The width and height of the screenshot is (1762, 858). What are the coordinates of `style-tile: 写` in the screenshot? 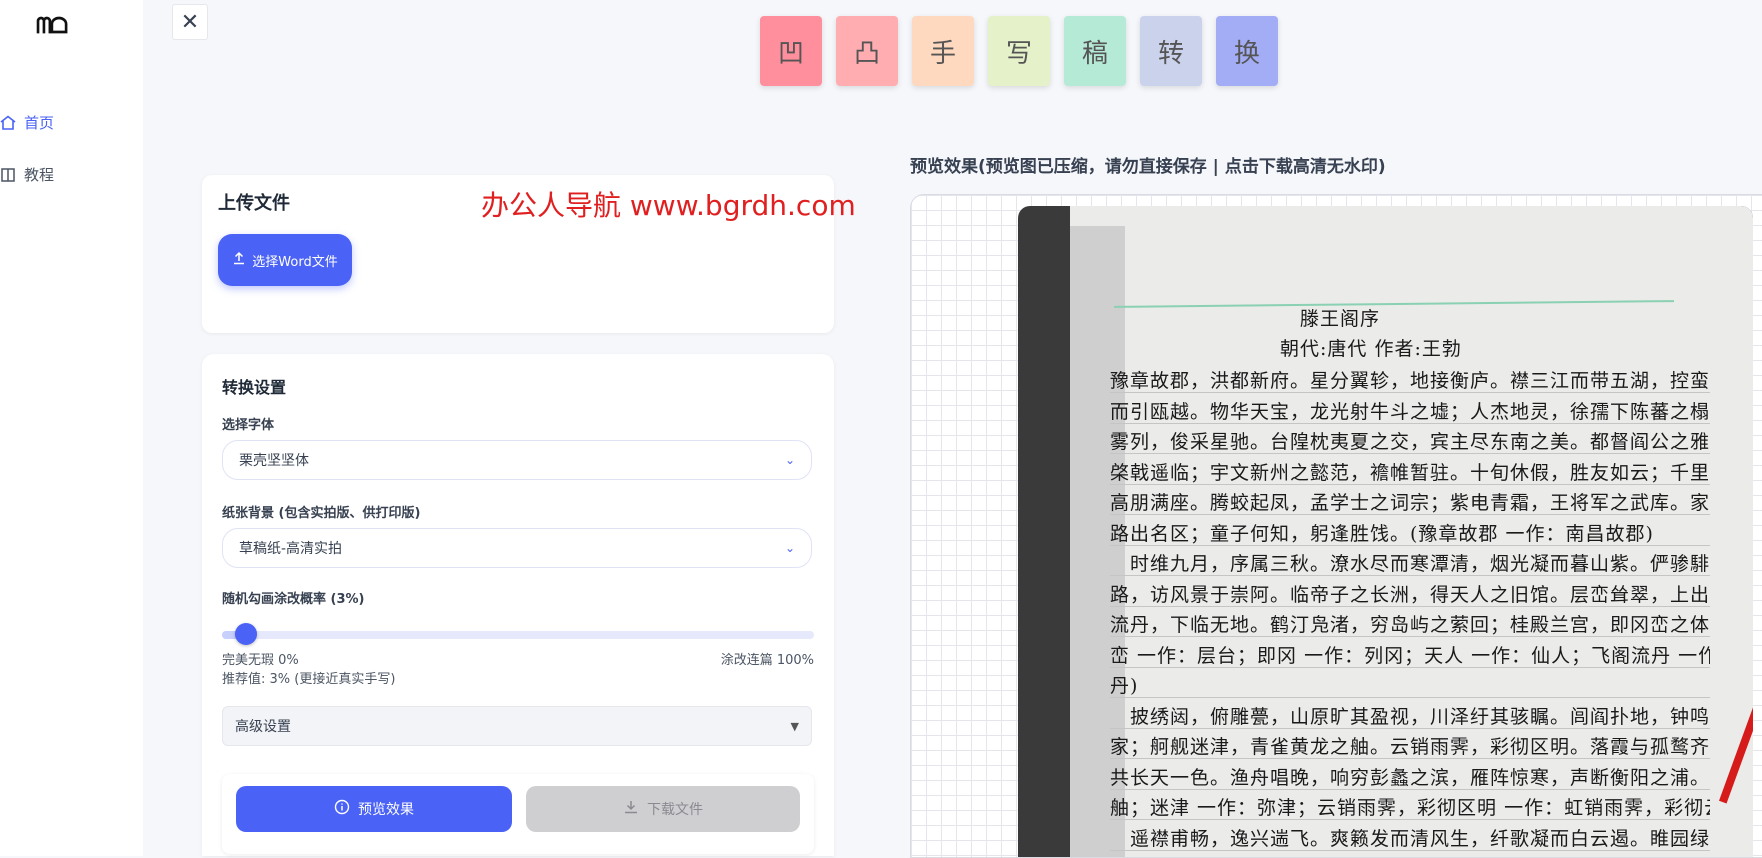 It's located at (1019, 51).